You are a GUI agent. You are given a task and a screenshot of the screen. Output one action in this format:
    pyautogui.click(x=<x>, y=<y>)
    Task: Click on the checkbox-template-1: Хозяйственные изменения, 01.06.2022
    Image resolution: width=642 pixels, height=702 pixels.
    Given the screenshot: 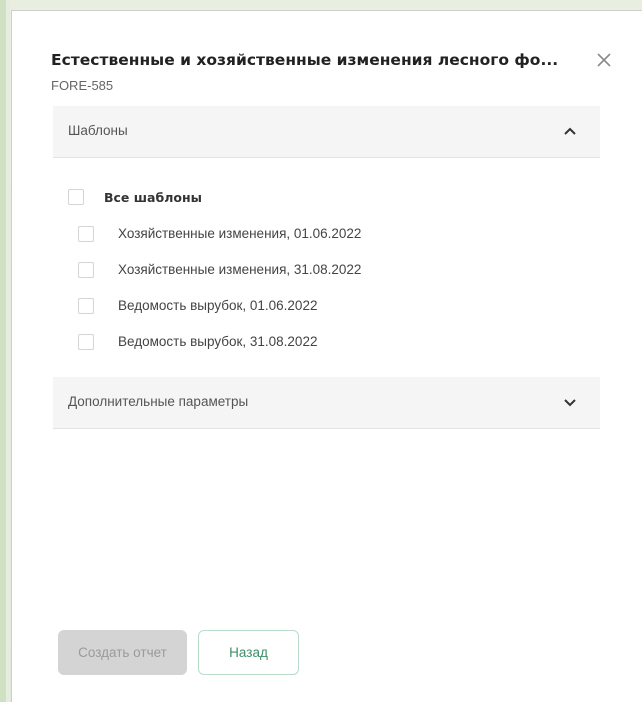 What is the action you would take?
    pyautogui.click(x=243, y=236)
    